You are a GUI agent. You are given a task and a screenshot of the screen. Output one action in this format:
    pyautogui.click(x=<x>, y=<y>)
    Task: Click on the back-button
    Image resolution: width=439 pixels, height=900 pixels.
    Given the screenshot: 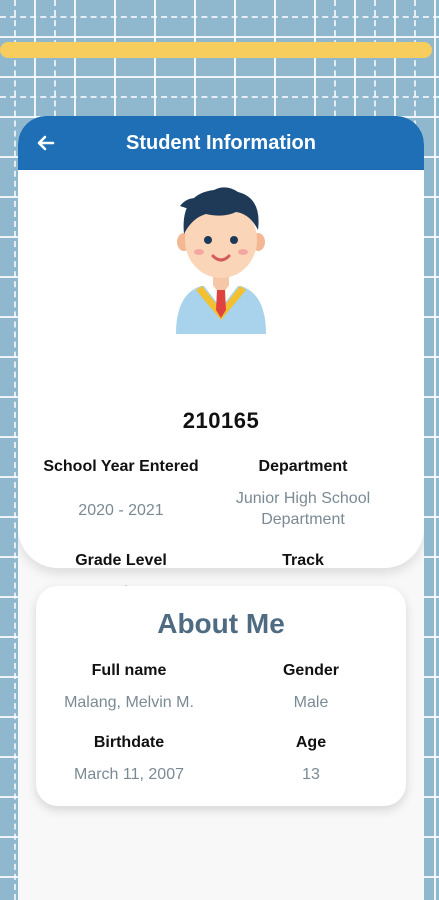 What is the action you would take?
    pyautogui.click(x=46, y=143)
    